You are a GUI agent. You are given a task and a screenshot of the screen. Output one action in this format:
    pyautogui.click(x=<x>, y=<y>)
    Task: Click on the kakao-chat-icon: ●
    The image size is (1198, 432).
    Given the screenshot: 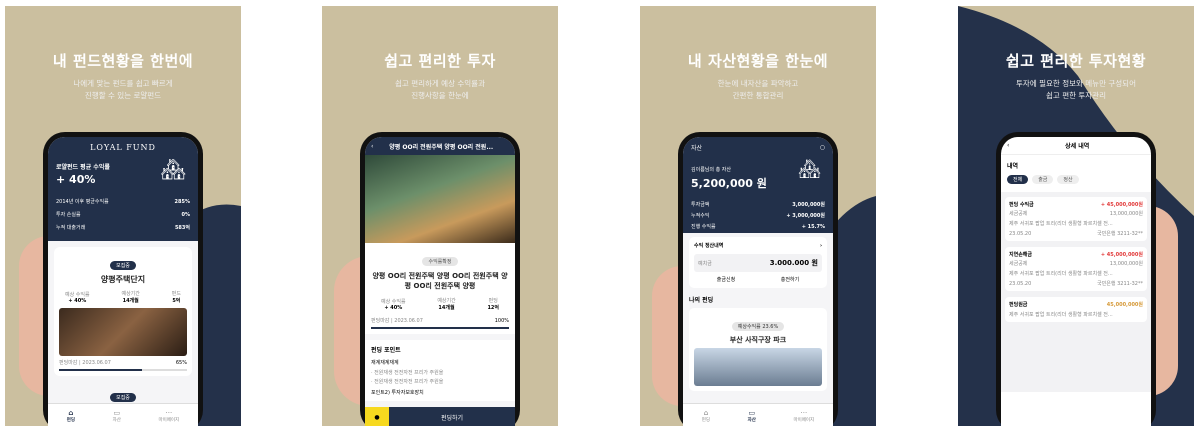 What is the action you would take?
    pyautogui.click(x=377, y=416)
    